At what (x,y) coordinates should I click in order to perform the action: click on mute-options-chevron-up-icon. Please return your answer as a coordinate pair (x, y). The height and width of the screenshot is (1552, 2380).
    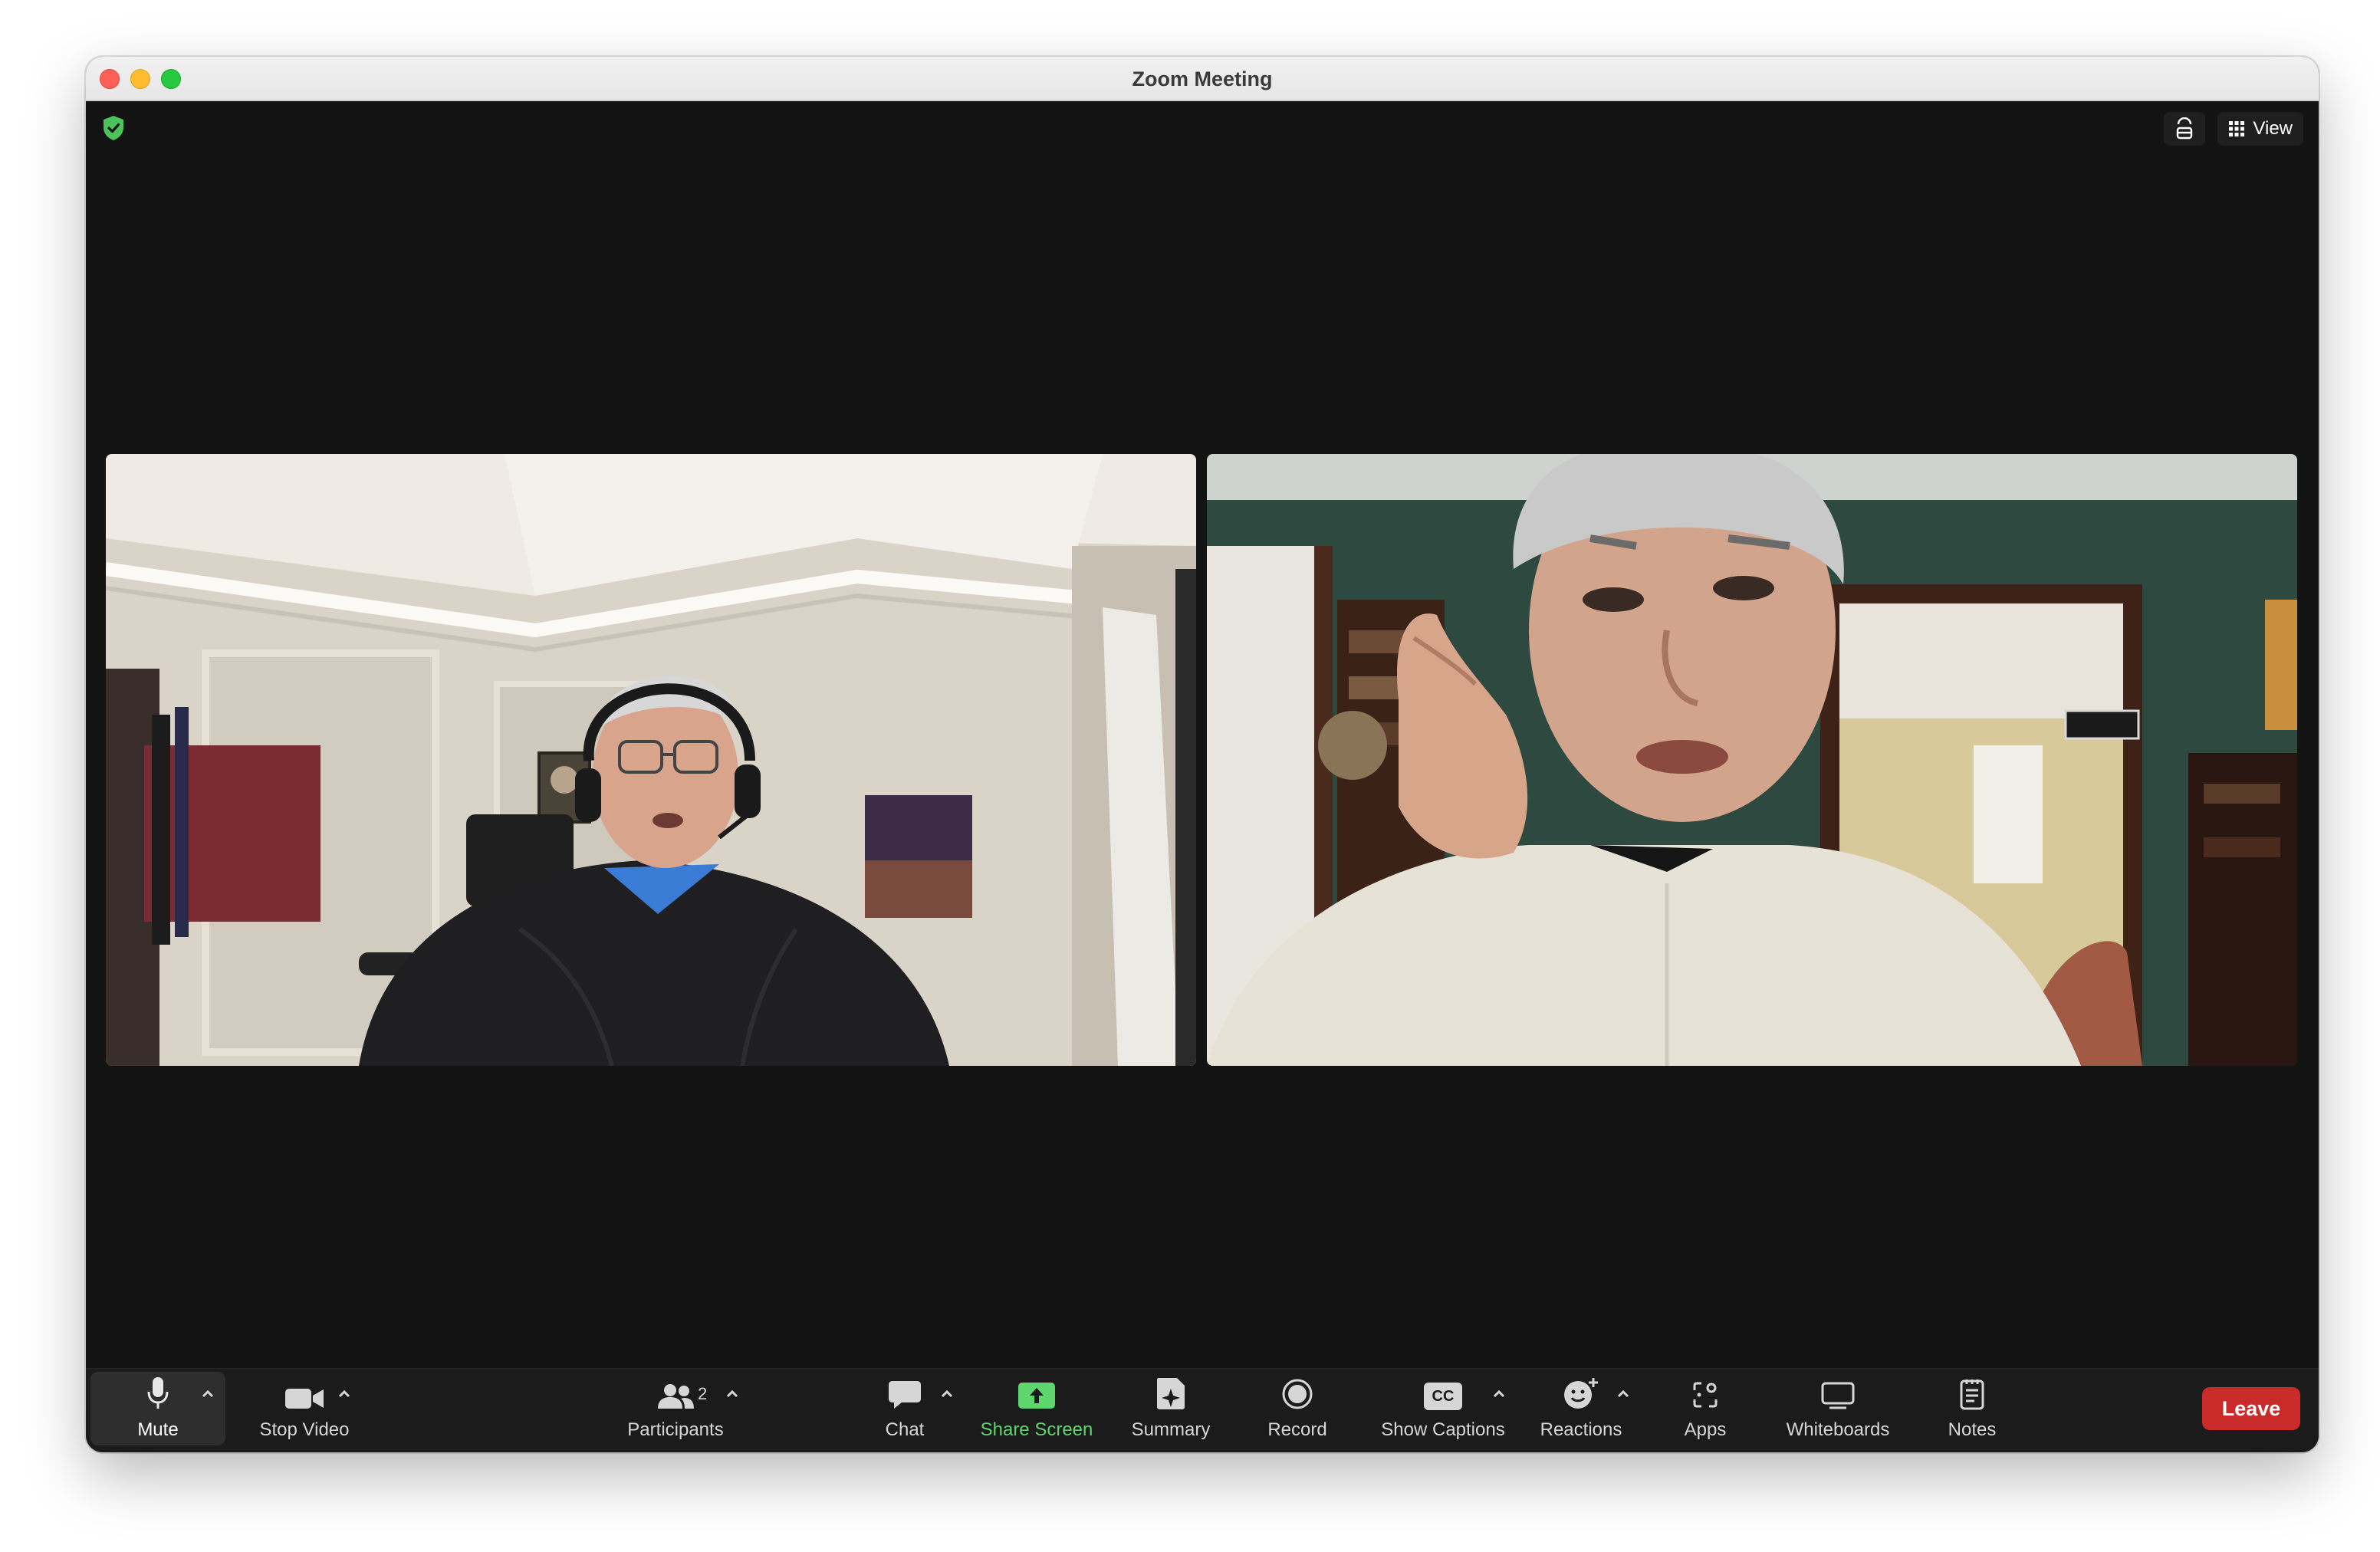
    Looking at the image, I should click on (208, 1394).